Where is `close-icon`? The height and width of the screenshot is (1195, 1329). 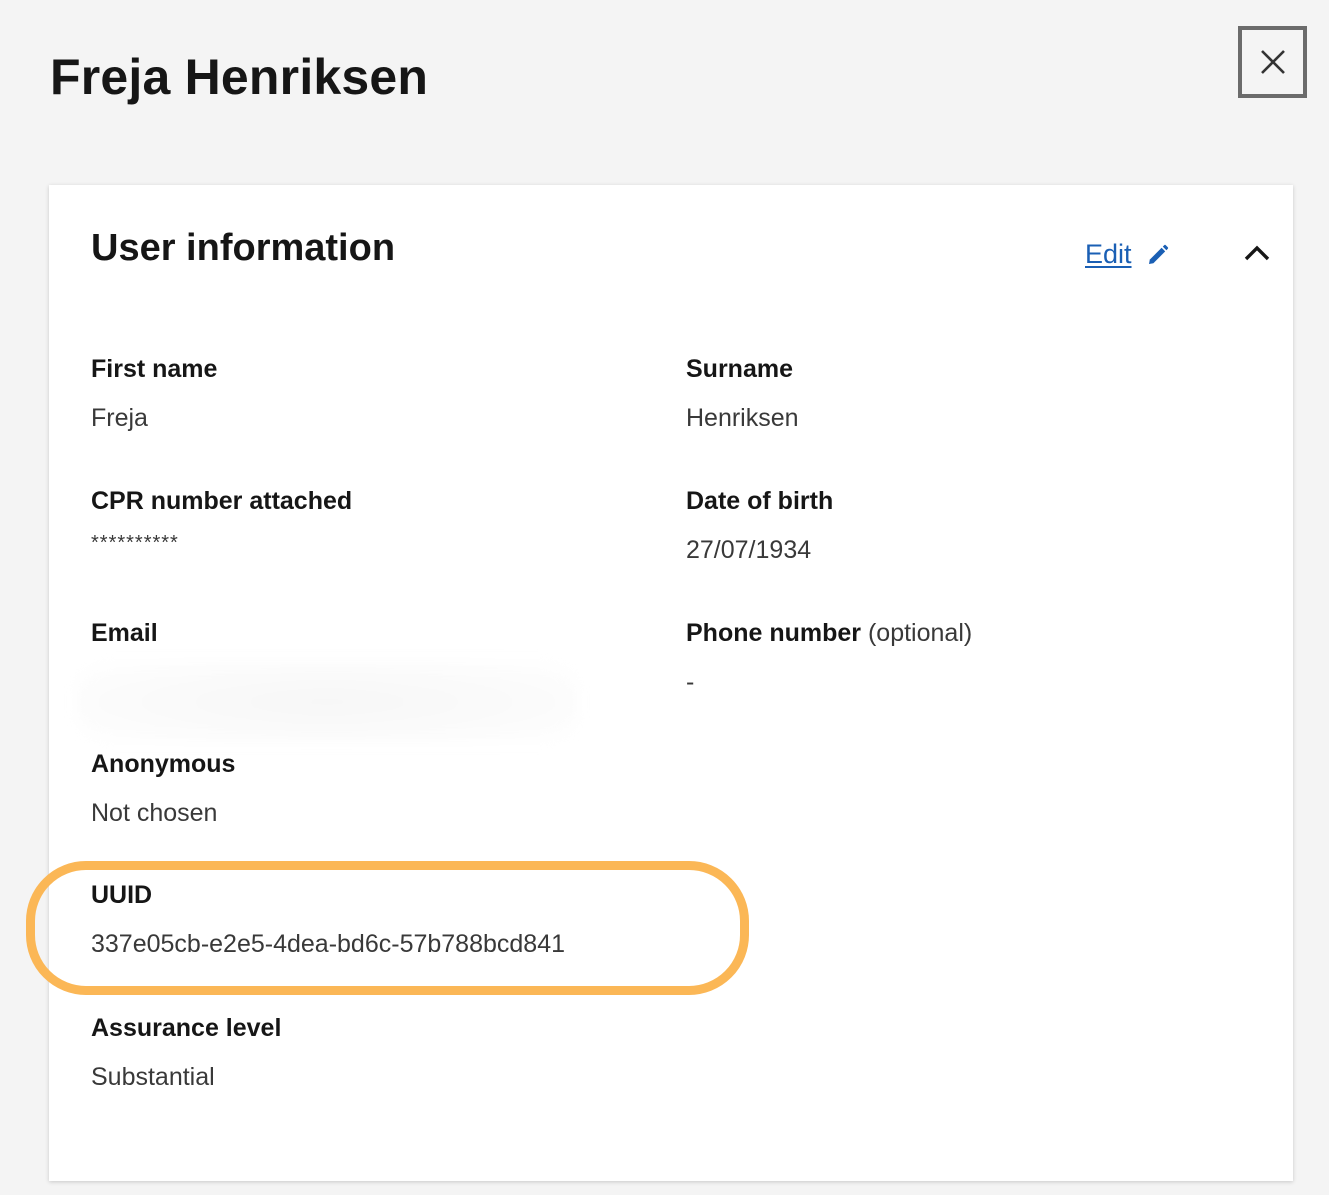
close-icon is located at coordinates (1272, 62).